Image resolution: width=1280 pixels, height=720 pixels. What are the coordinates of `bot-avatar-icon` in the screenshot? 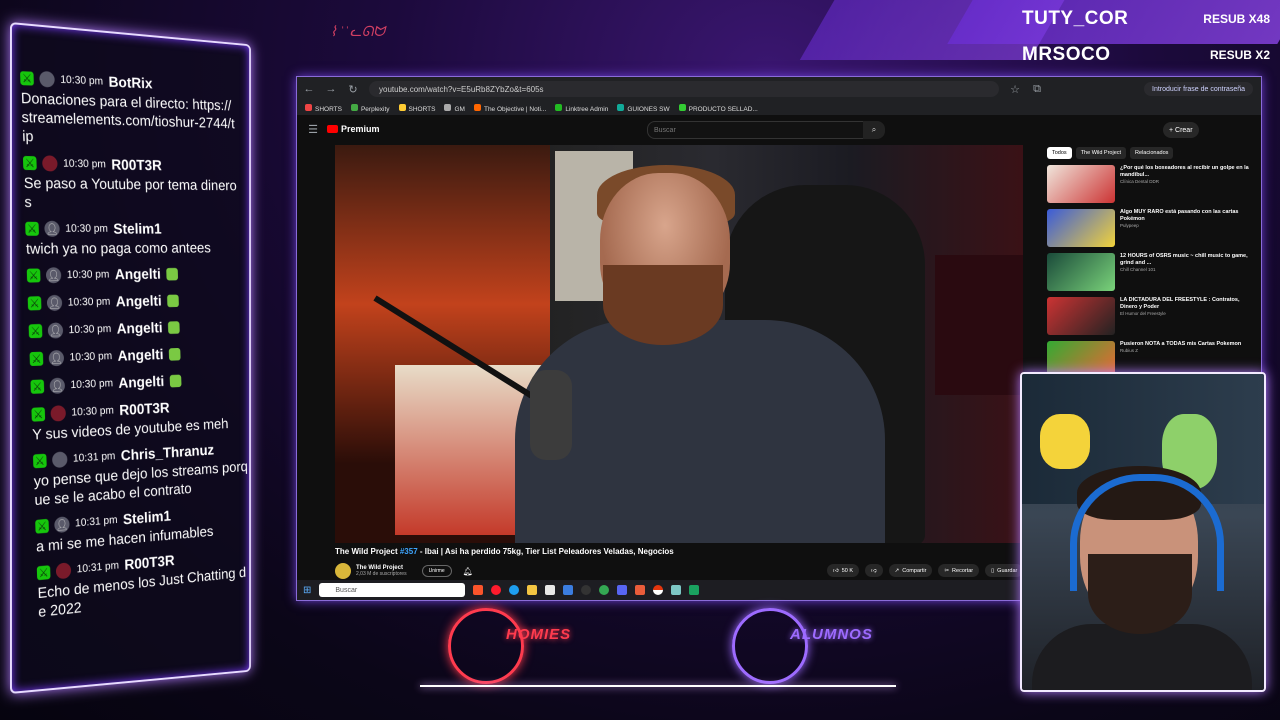 It's located at (47, 79).